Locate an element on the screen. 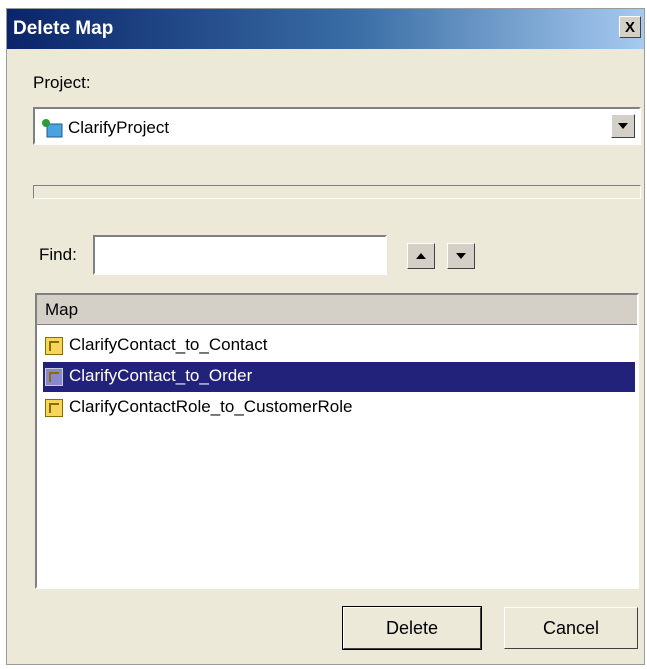 The height and width of the screenshot is (669, 647). project-dropdown-button is located at coordinates (623, 126).